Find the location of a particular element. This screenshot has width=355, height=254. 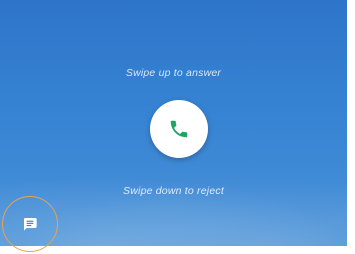

answer-call-button is located at coordinates (179, 129).